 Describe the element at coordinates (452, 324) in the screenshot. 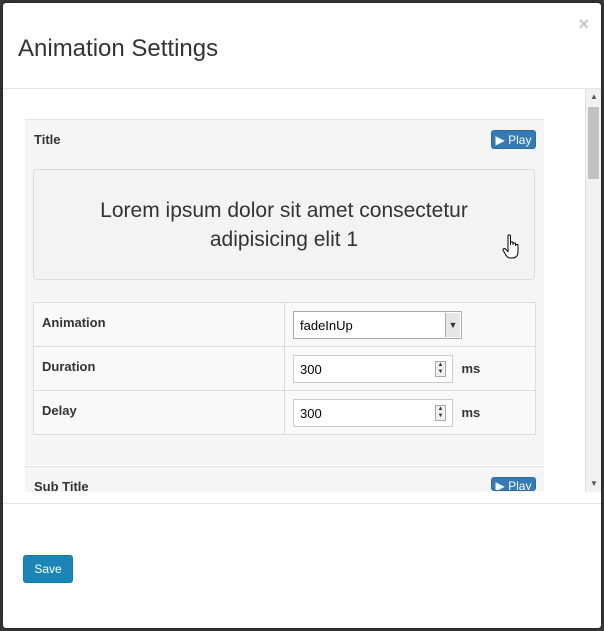

I see `chevron-down-icon: ▼` at that location.